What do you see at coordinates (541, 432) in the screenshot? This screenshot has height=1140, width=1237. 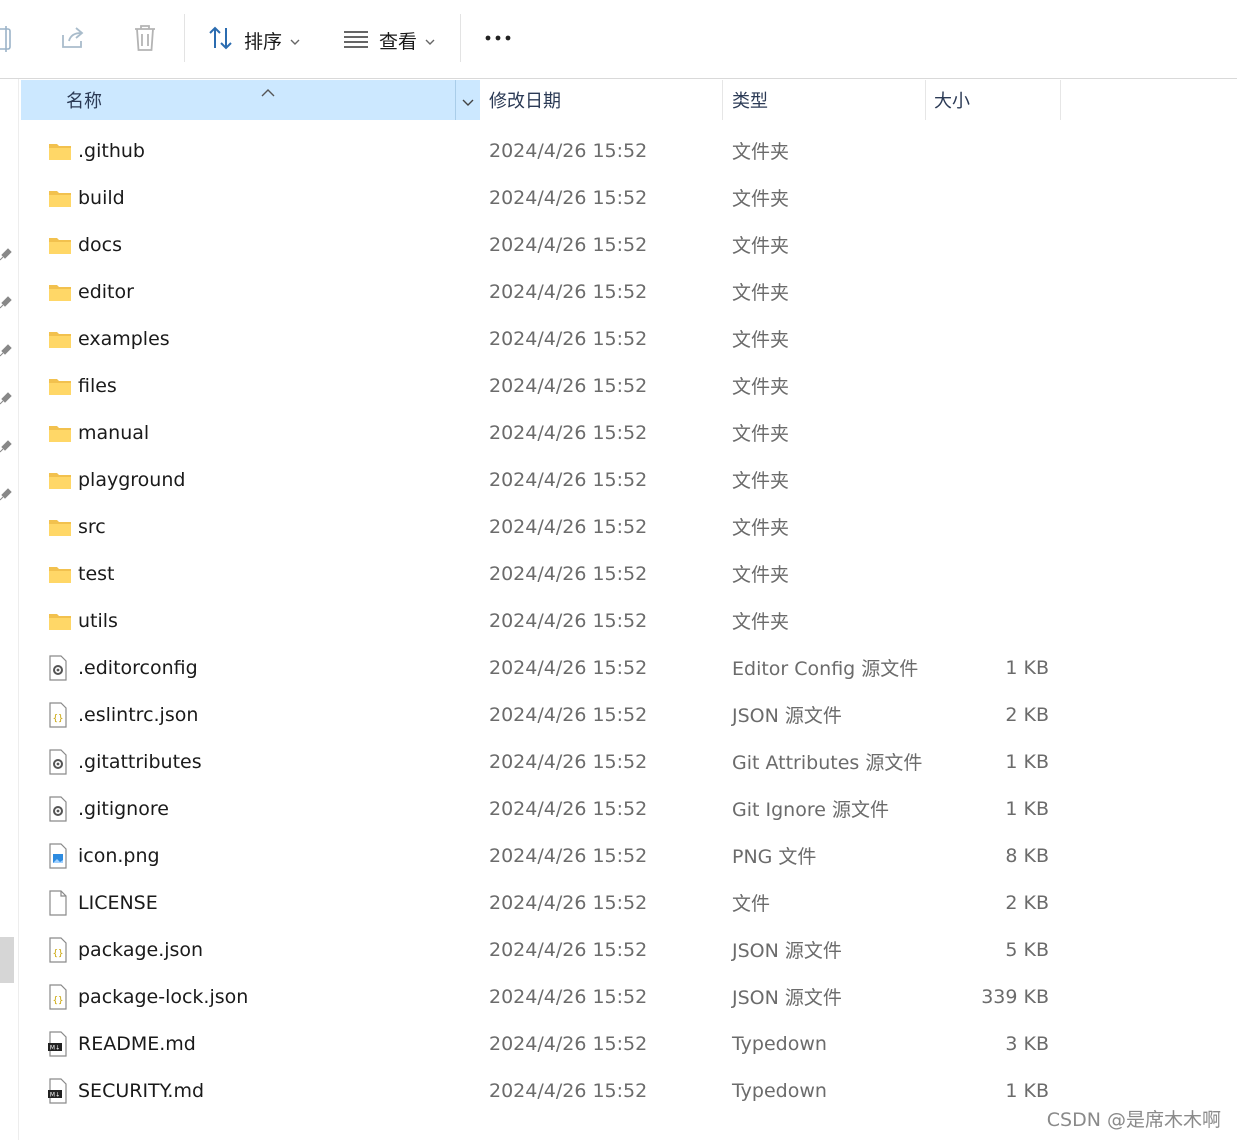 I see `file-row: manual 2024/4/26 15:52 文件夹` at bounding box center [541, 432].